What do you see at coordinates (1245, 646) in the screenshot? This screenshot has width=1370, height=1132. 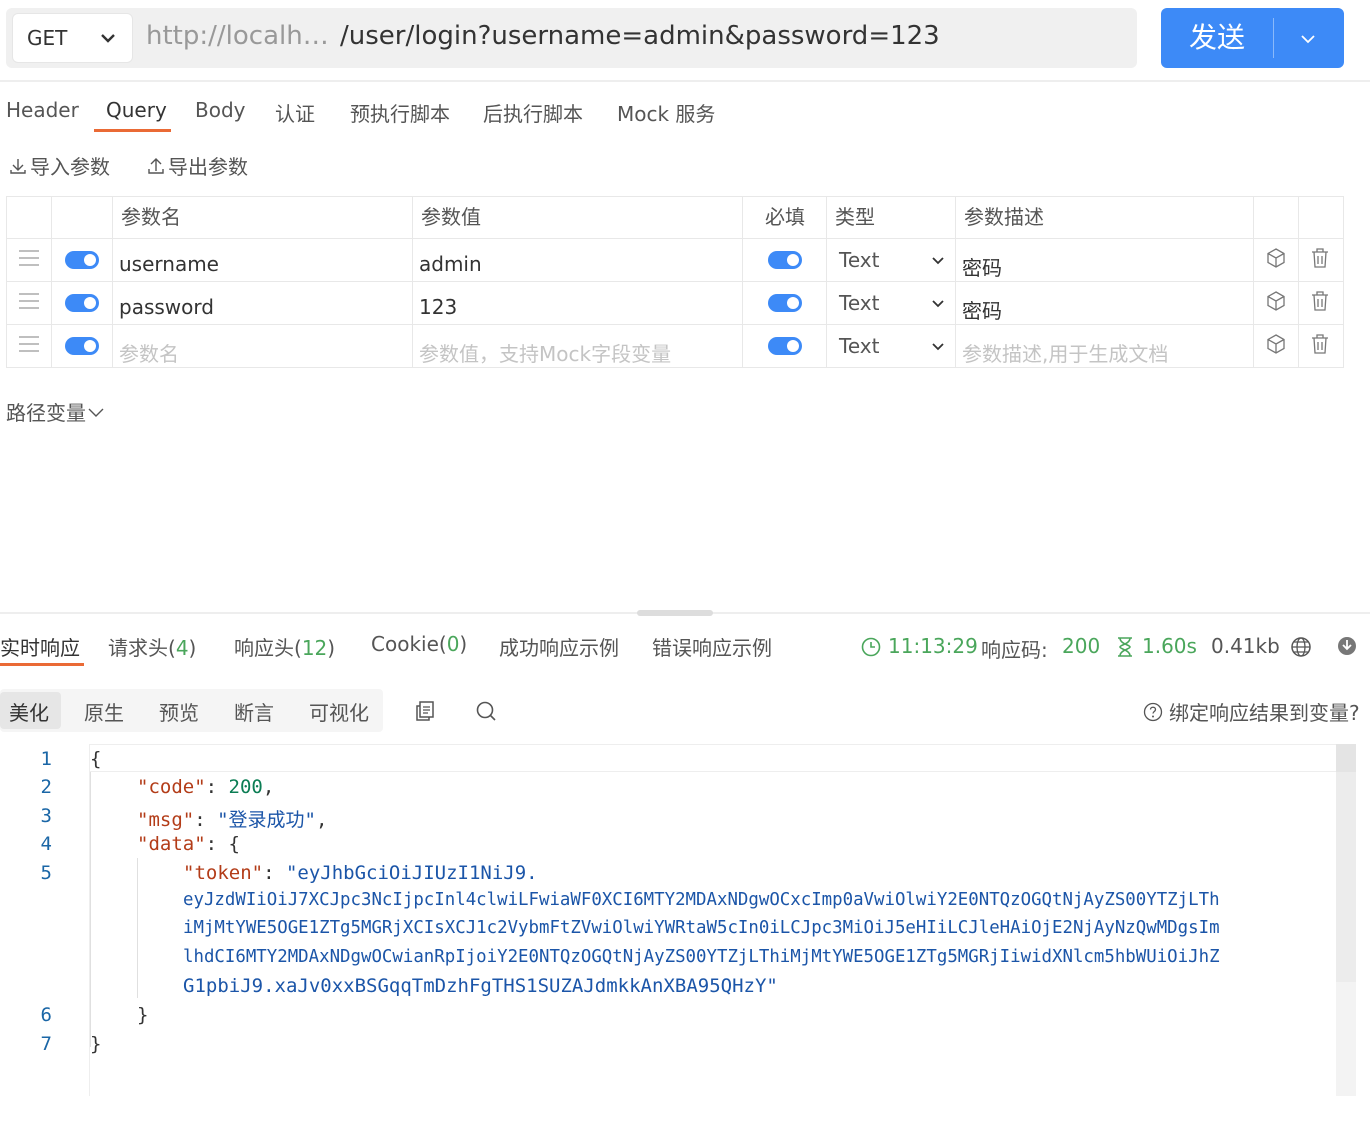 I see `response-size: 0.41kb` at bounding box center [1245, 646].